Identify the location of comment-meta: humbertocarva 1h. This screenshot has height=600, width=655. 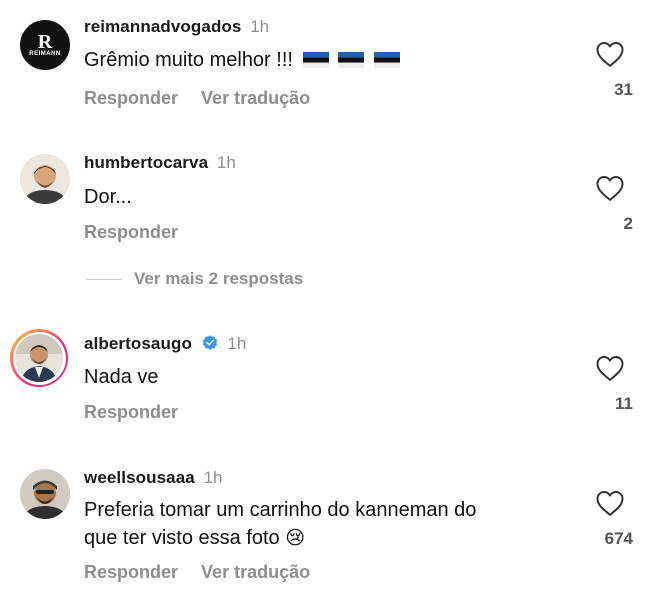
(160, 163).